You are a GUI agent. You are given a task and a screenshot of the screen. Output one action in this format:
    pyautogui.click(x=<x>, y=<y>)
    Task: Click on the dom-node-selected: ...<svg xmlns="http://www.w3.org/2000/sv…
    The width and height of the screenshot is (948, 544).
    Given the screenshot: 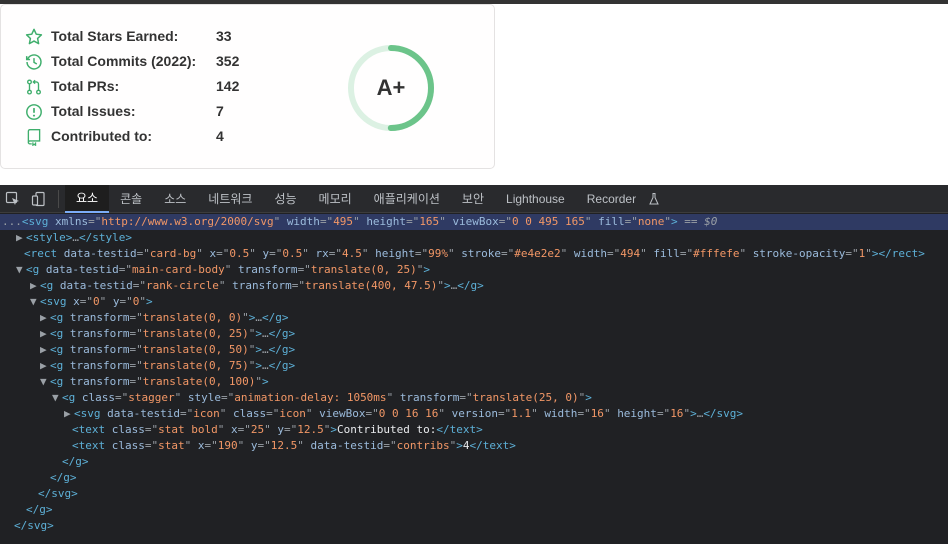 What is the action you would take?
    pyautogui.click(x=474, y=222)
    